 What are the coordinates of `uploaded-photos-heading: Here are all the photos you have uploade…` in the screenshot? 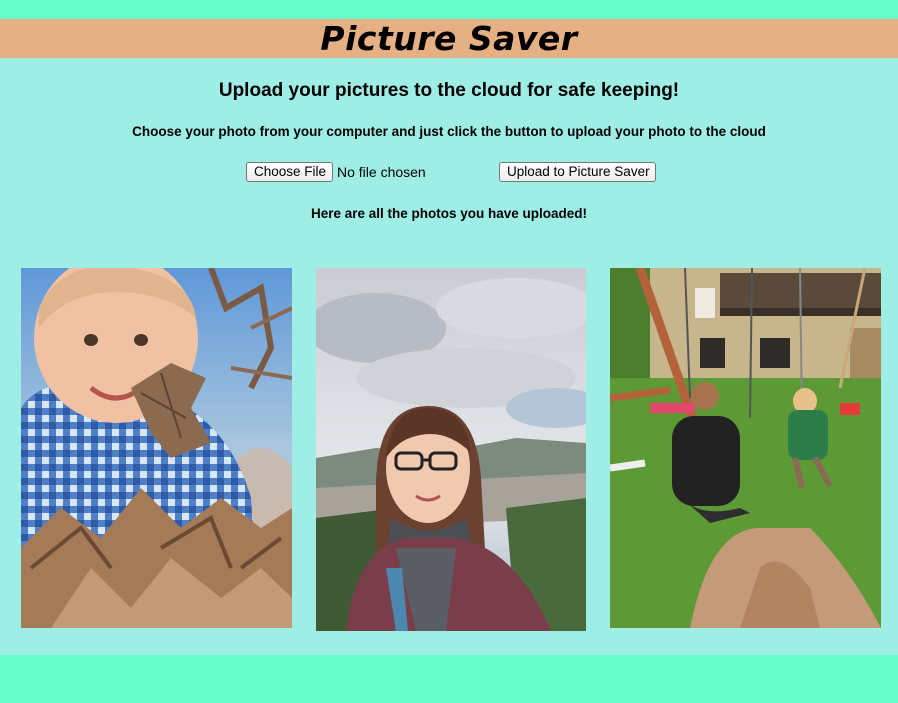 It's located at (449, 213).